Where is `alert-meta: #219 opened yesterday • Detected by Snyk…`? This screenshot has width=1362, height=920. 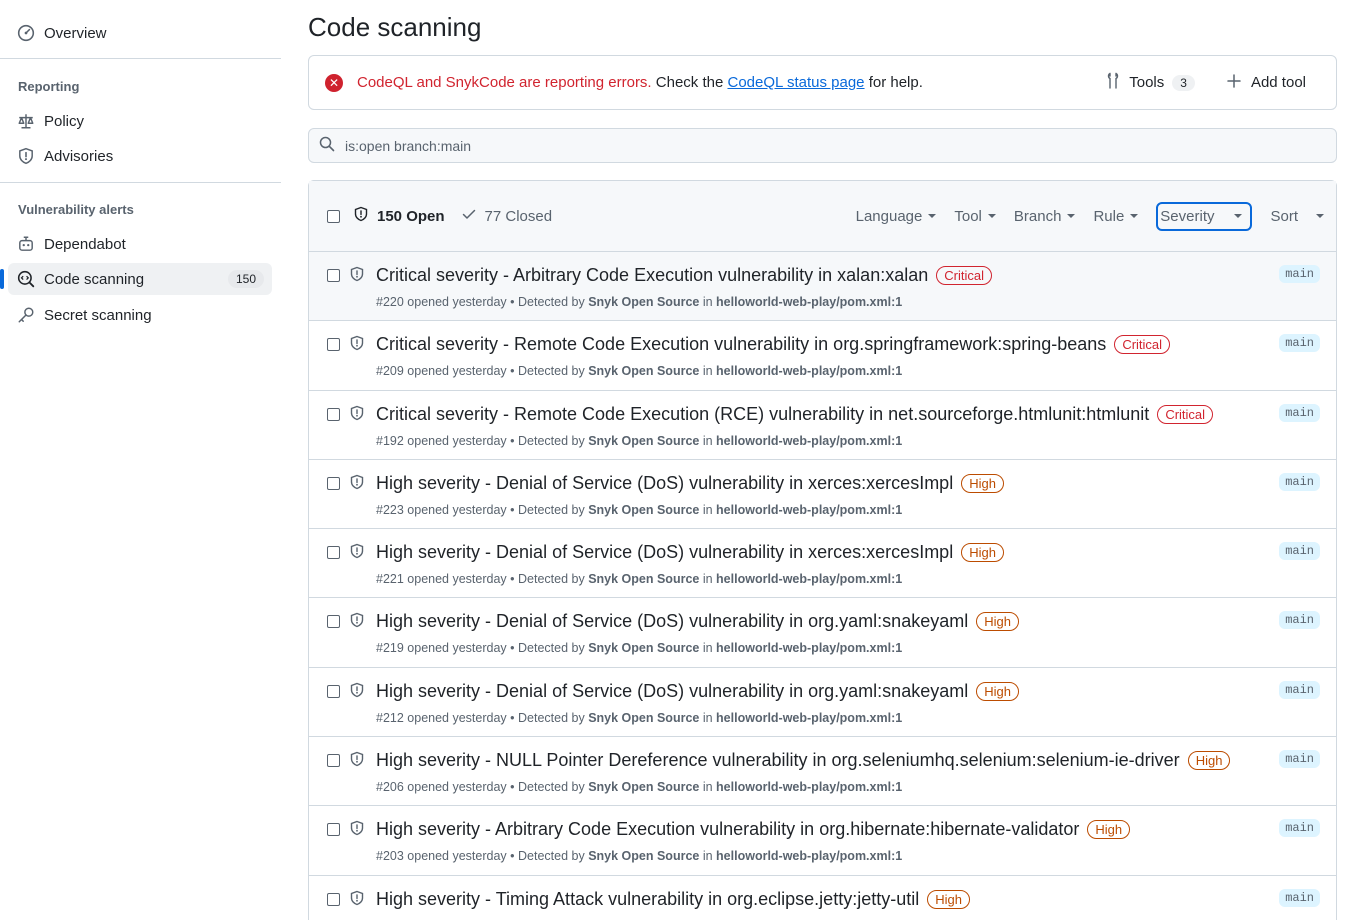 alert-meta: #219 opened yesterday • Detected by Snyk… is located at coordinates (639, 648).